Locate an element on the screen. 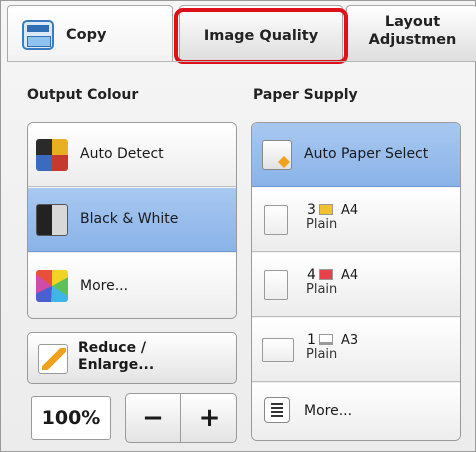  image-quality-highlight is located at coordinates (261, 36).